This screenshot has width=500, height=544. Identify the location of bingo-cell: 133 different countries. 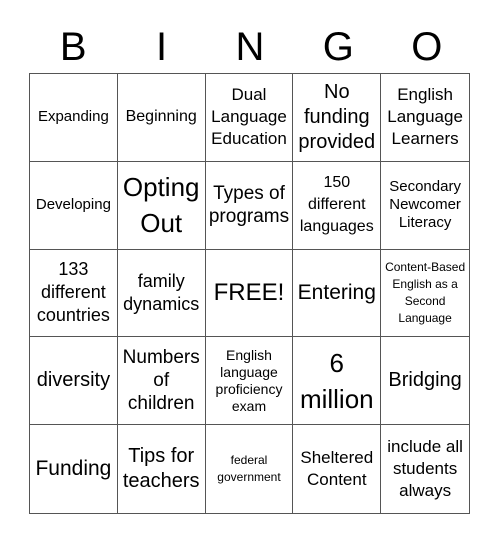
(74, 293).